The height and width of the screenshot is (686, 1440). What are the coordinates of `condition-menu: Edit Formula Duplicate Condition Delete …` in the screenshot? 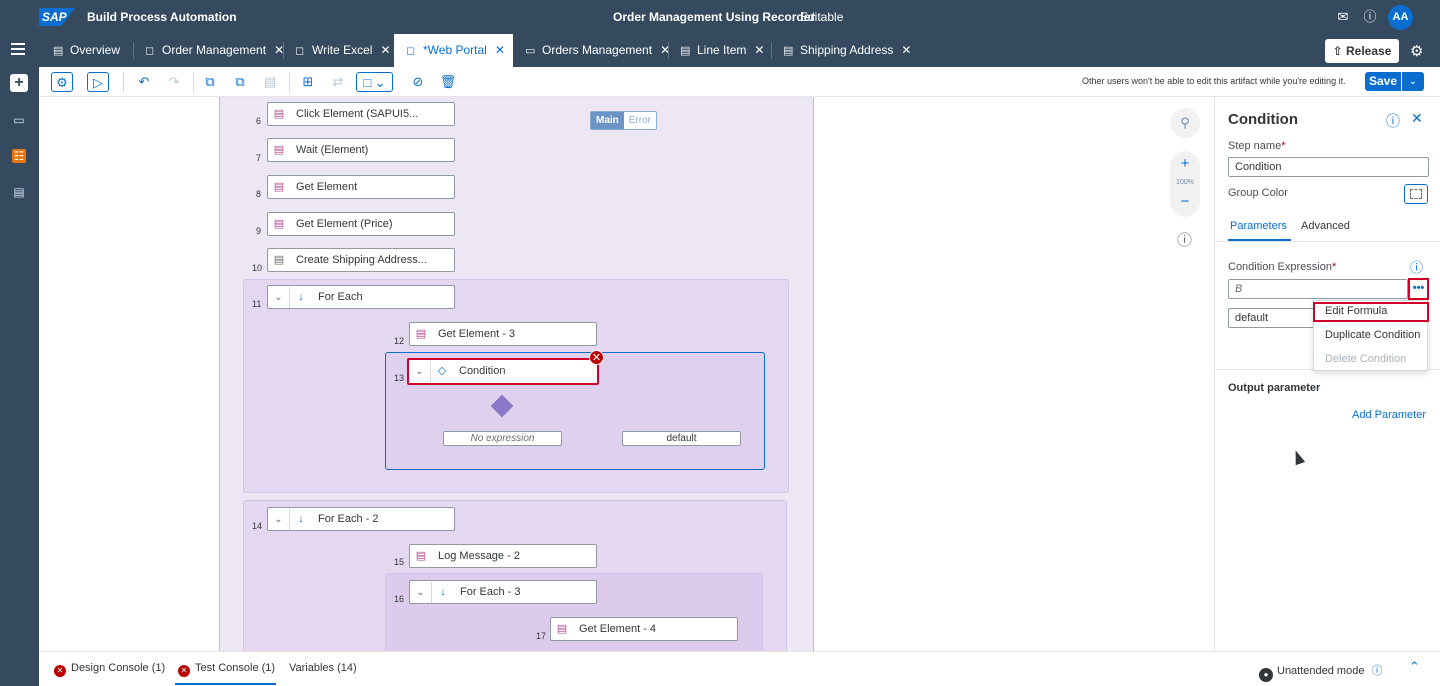 It's located at (1371, 335).